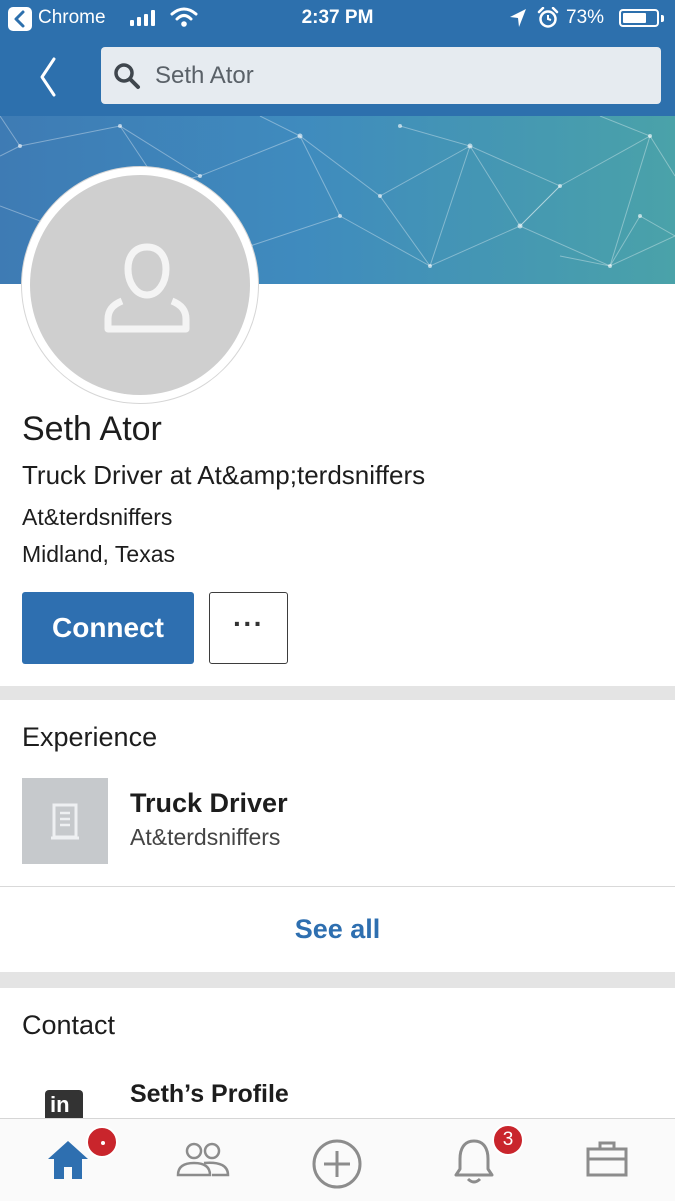 The width and height of the screenshot is (675, 1201). What do you see at coordinates (69, 1025) in the screenshot?
I see `contact-section-title: Contact` at bounding box center [69, 1025].